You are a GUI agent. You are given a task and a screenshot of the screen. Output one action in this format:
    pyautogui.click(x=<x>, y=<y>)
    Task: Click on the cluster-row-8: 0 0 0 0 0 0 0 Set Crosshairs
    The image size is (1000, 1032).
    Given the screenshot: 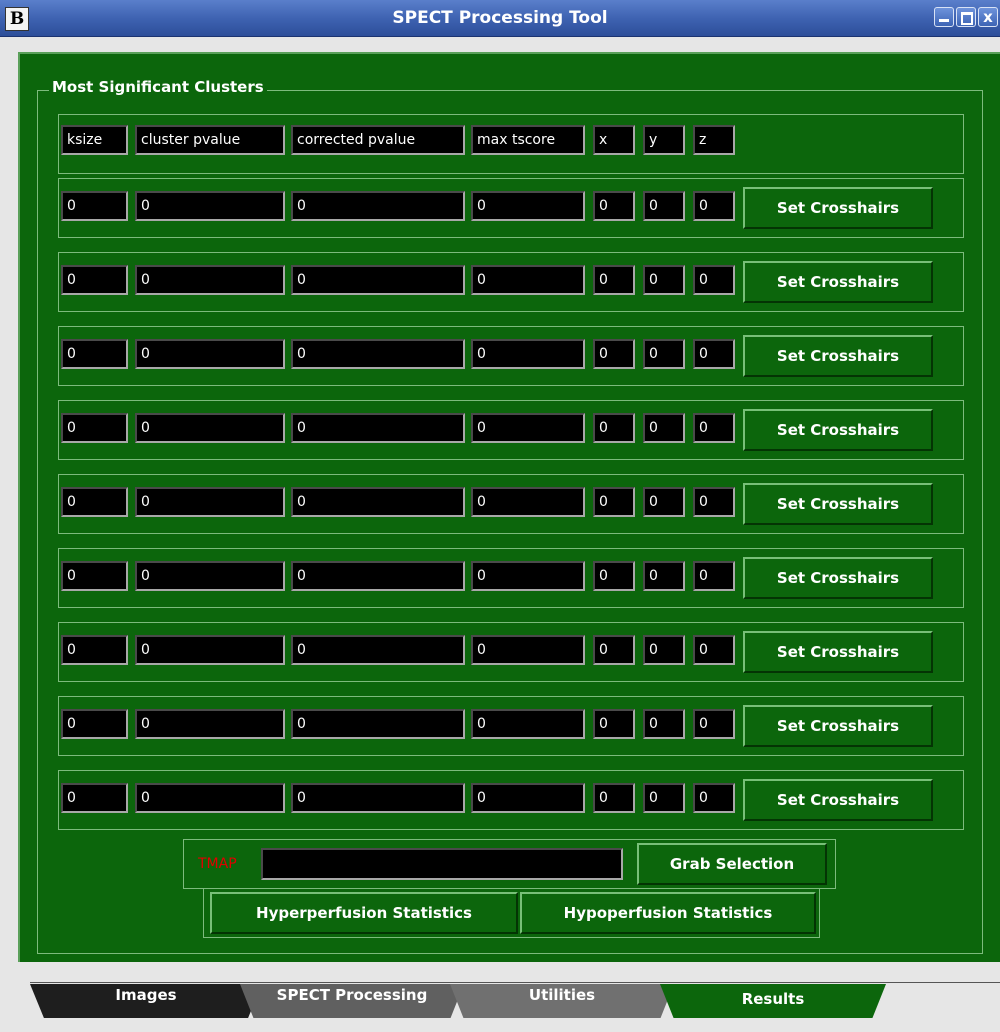 What is the action you would take?
    pyautogui.click(x=511, y=726)
    